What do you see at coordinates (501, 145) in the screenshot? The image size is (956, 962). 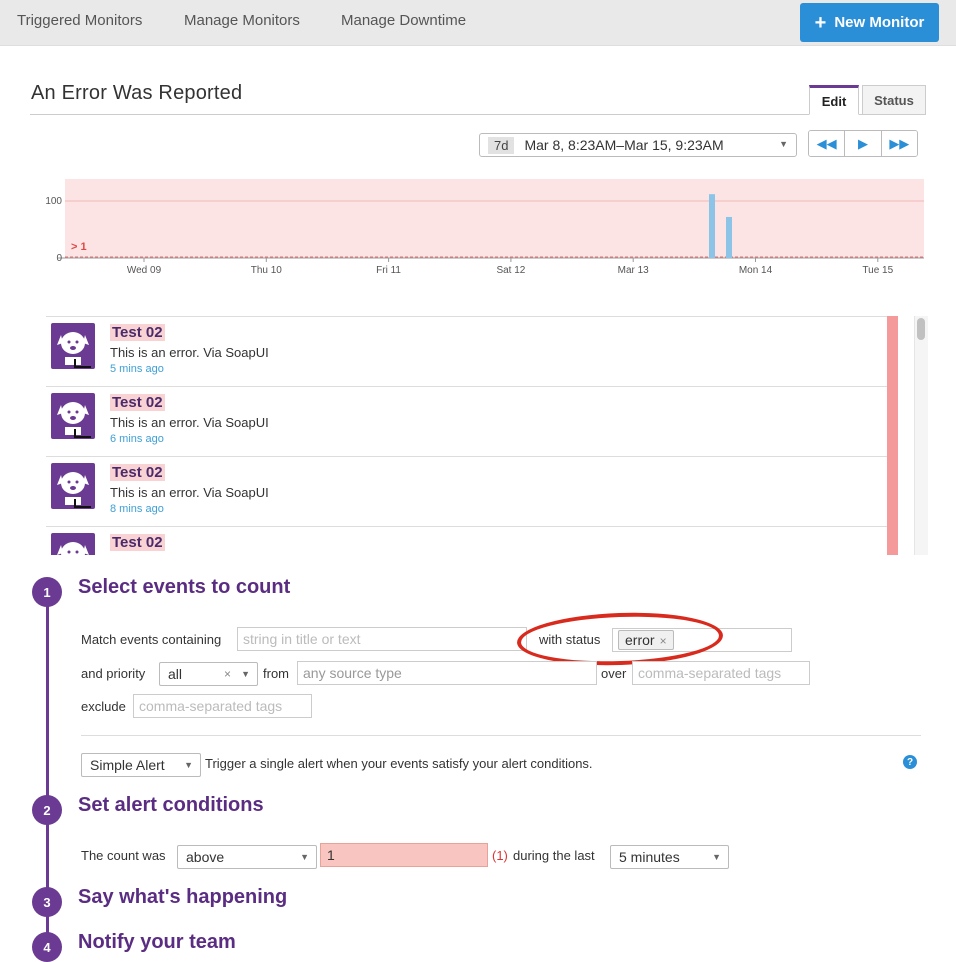 I see `timeframe-span: 7d` at bounding box center [501, 145].